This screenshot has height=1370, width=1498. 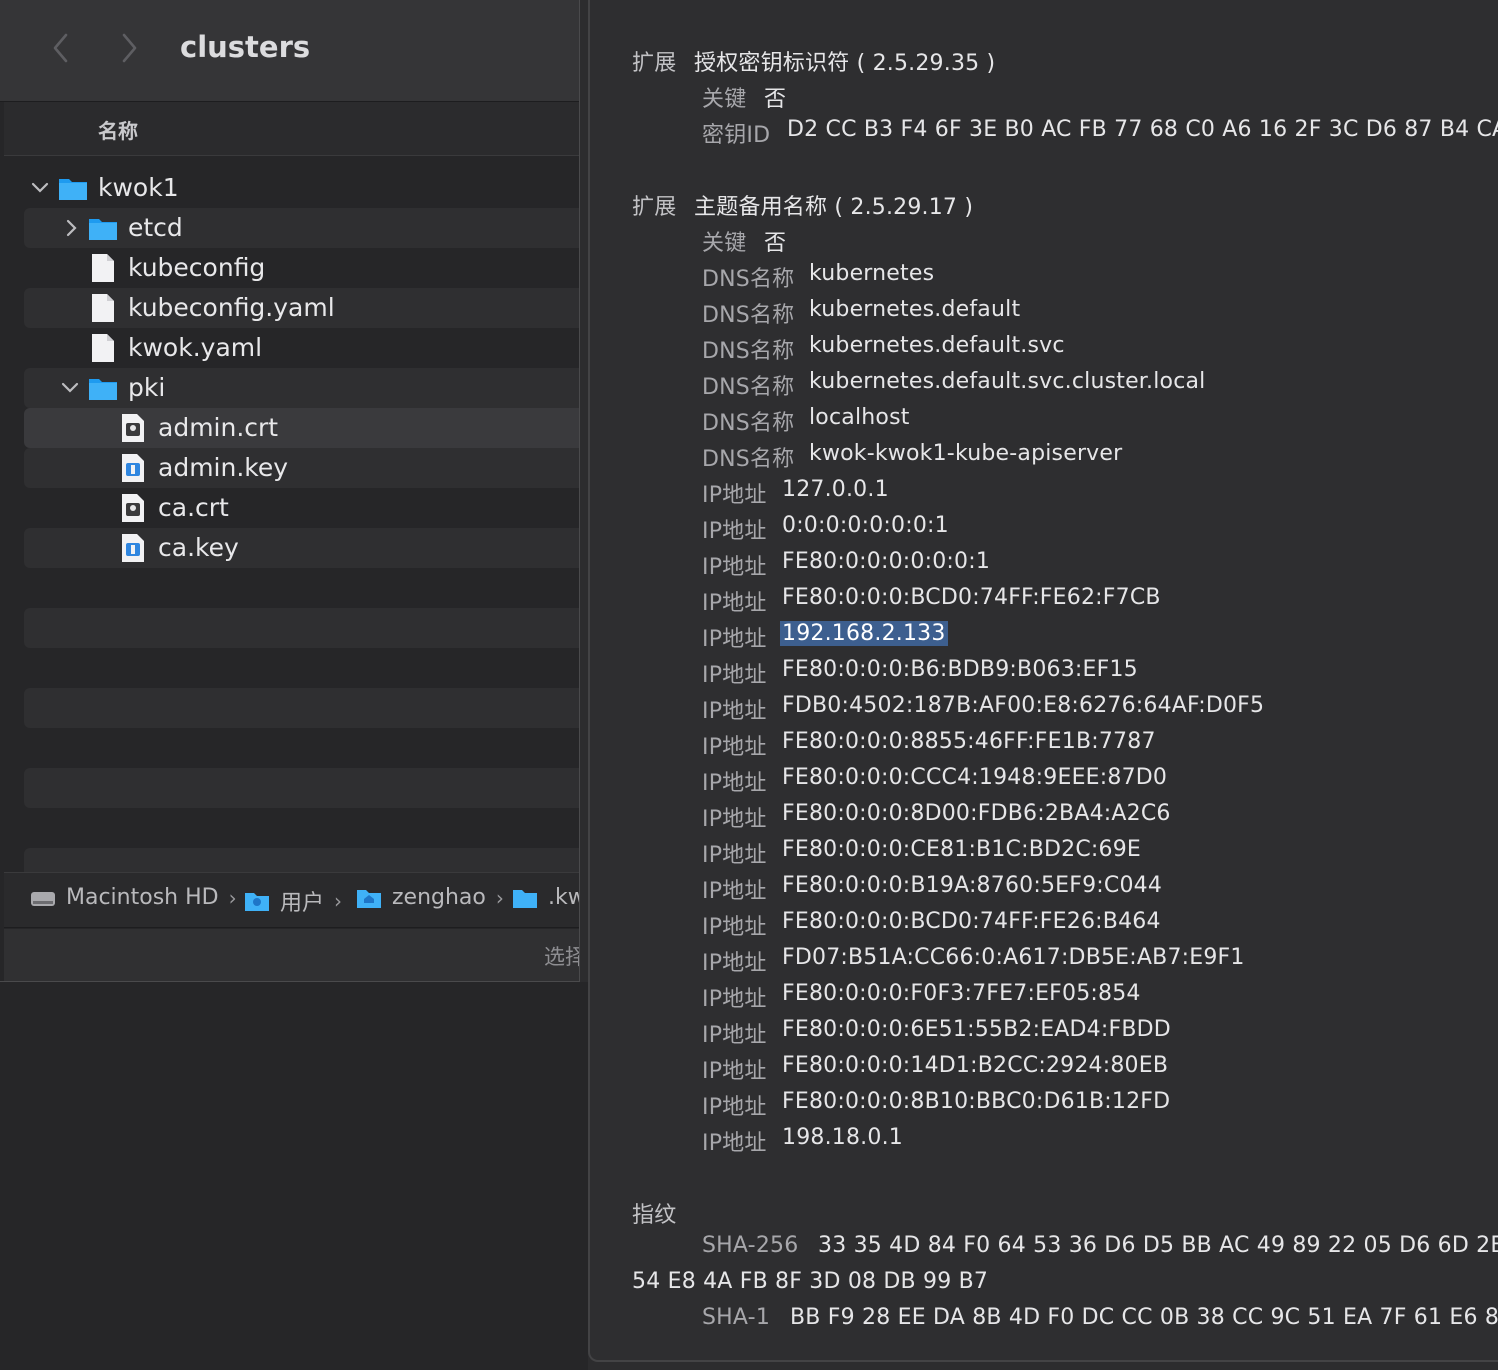 What do you see at coordinates (195, 347) in the screenshot?
I see `list-item-label: kwok.yaml` at bounding box center [195, 347].